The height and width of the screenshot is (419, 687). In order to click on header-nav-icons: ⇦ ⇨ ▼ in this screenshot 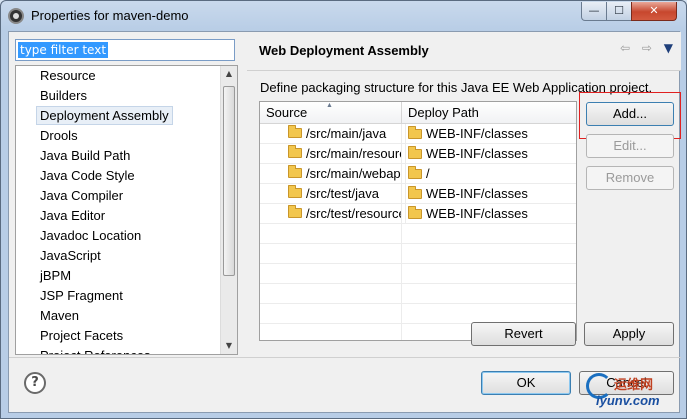, I will do `click(642, 48)`.